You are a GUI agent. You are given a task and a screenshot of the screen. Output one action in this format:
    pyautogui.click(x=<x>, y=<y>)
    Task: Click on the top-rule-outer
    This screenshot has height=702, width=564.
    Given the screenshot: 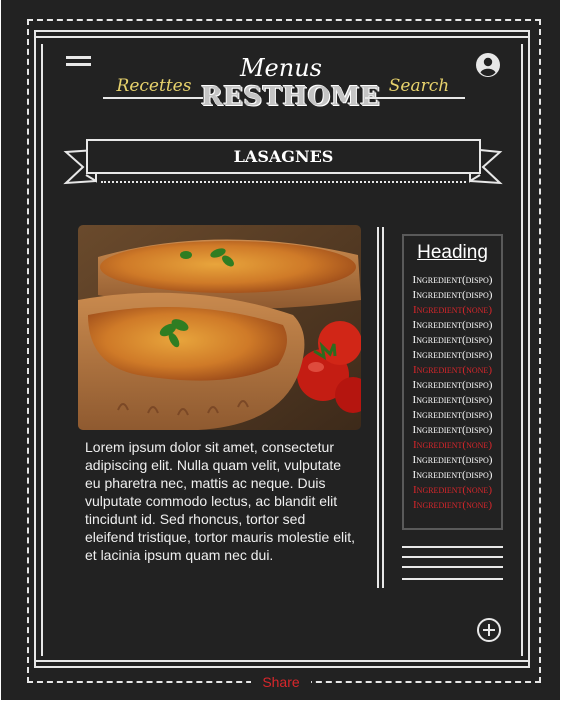 What is the action you would take?
    pyautogui.click(x=282, y=31)
    